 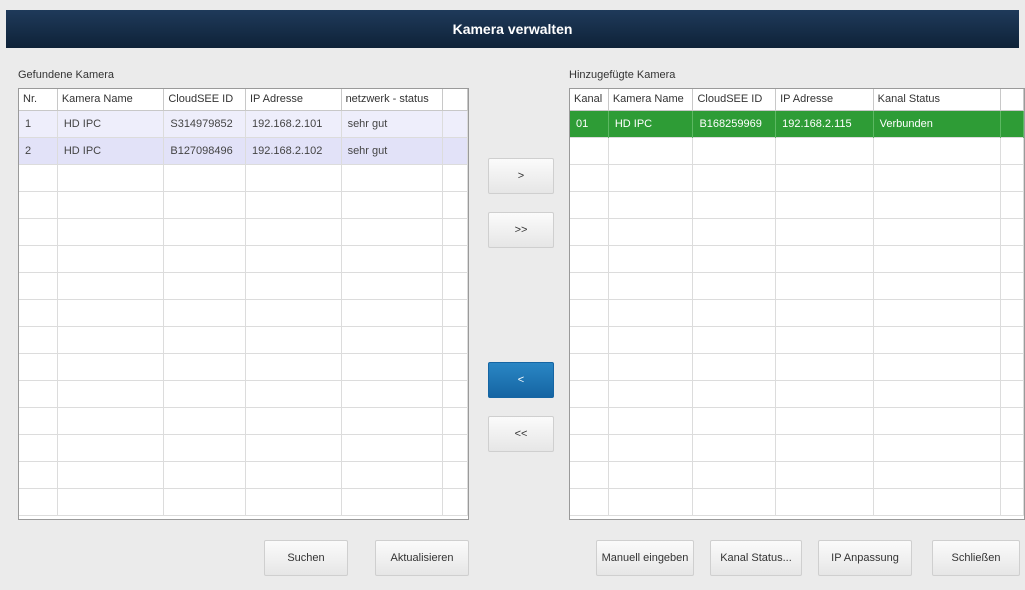 What do you see at coordinates (243, 124) in the screenshot?
I see `found-camera-row: 1 HD IPC S314979852 192.168.2.101 sehr gut` at bounding box center [243, 124].